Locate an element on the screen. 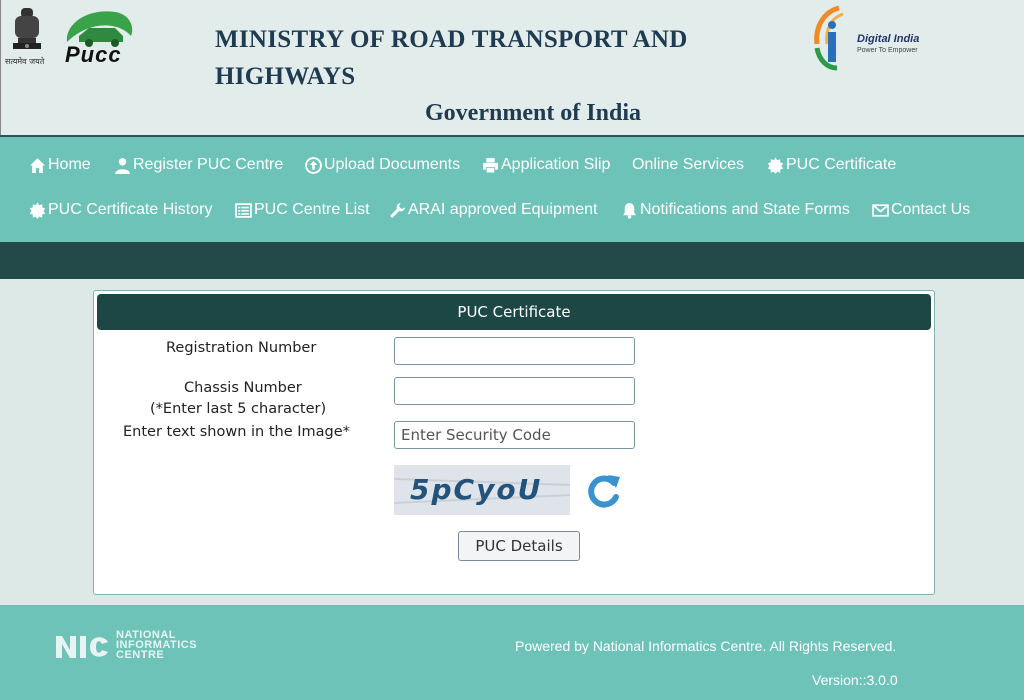 The width and height of the screenshot is (1024, 700). puc-details-button: PUC Details is located at coordinates (519, 546).